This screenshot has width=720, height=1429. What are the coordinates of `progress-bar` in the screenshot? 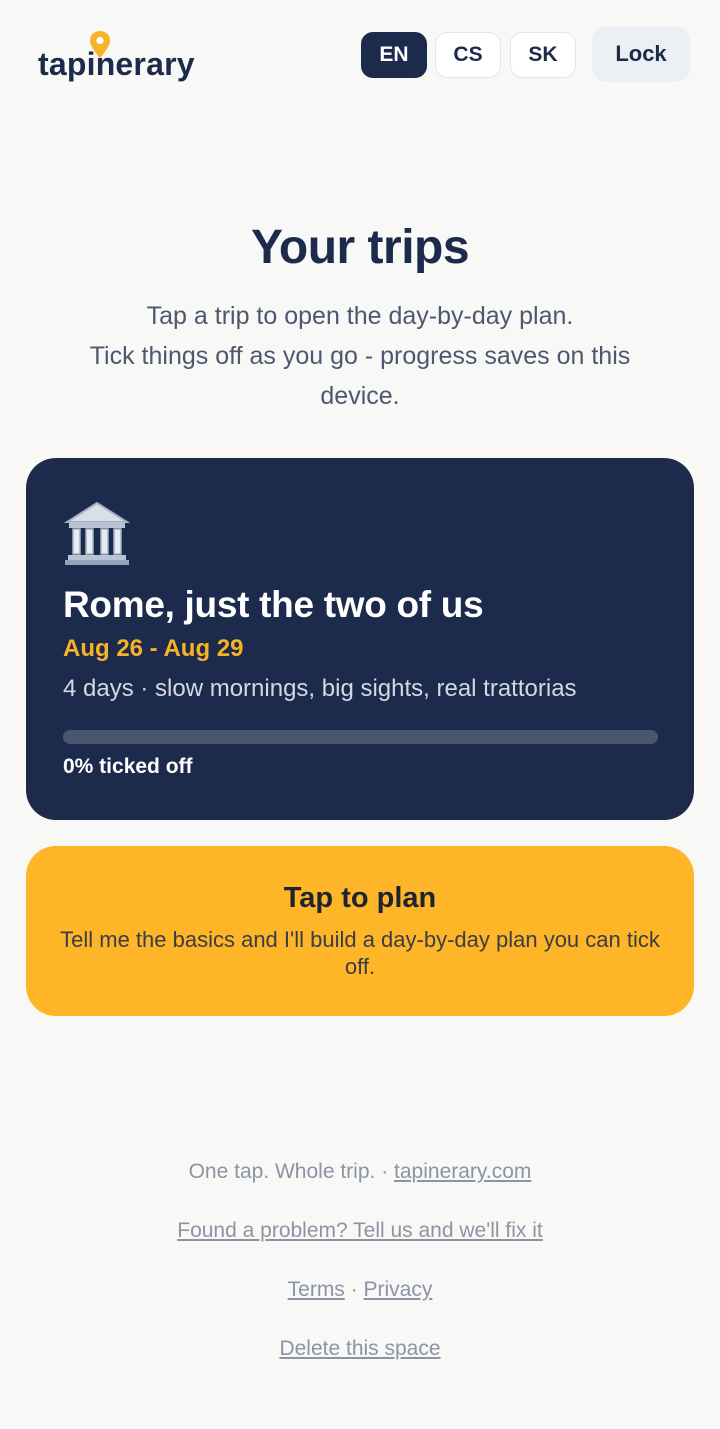 It's located at (360, 737).